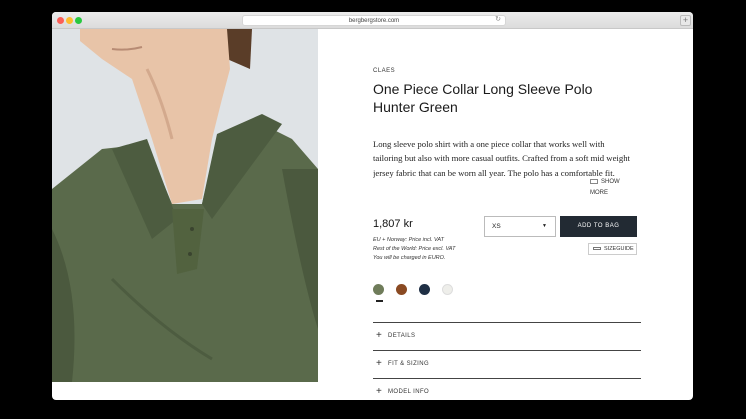  I want to click on address-bar: bergbergstore.com ↻, so click(374, 20).